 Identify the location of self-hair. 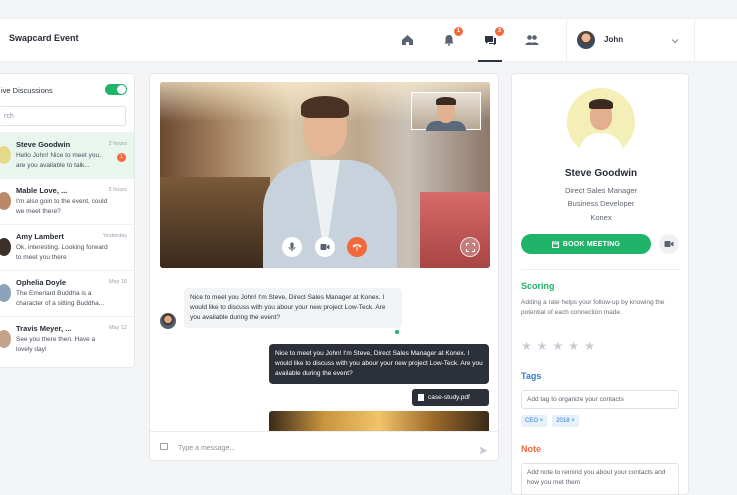
(446, 101).